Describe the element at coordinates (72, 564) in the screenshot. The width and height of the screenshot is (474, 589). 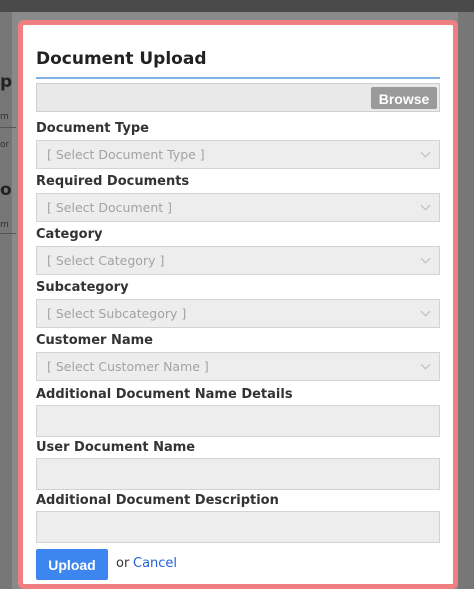
I see `upload-button: Upload` at that location.